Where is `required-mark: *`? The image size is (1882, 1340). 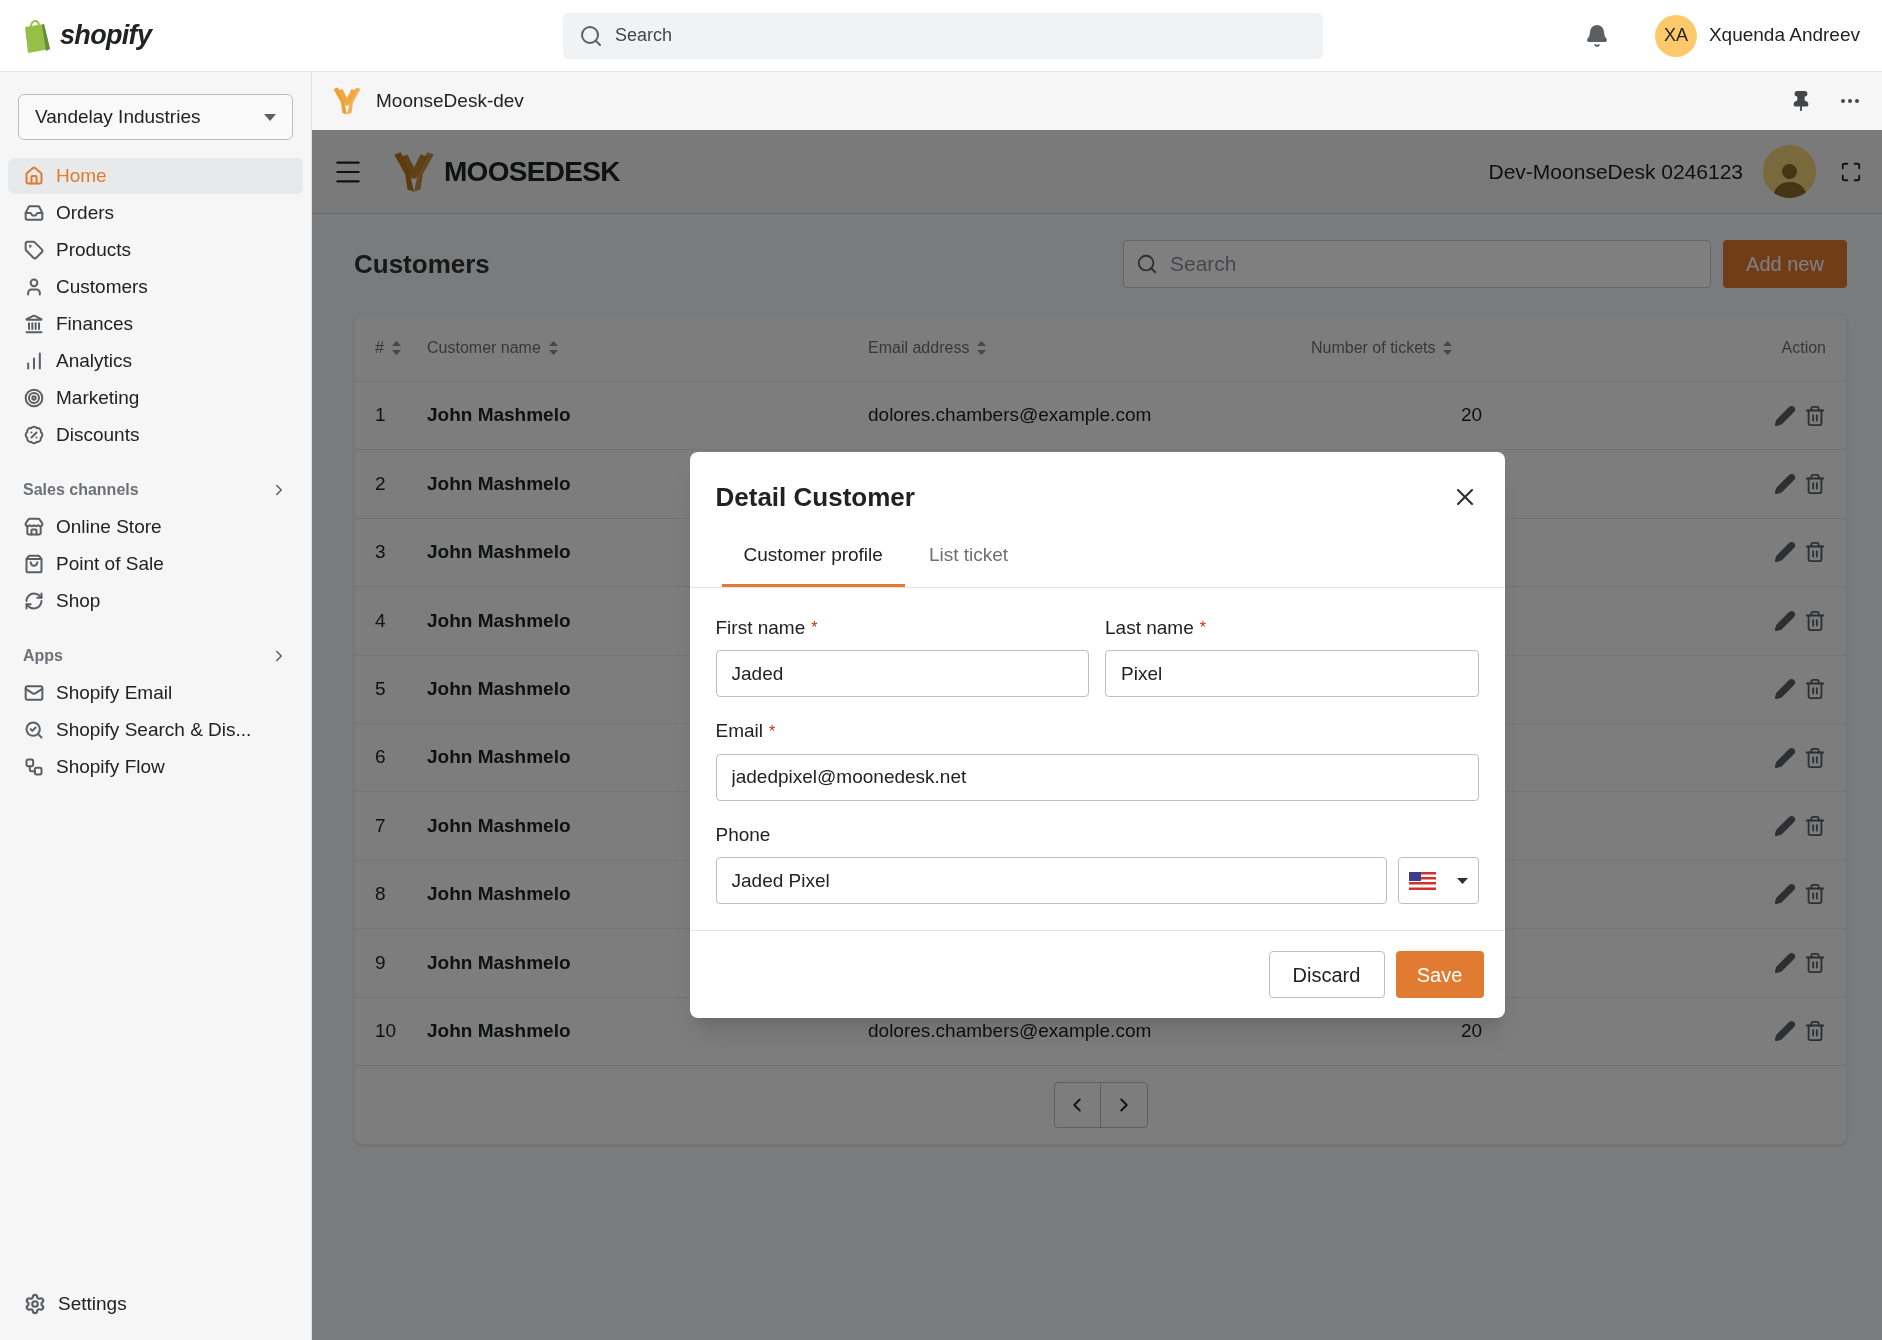 required-mark: * is located at coordinates (1202, 628).